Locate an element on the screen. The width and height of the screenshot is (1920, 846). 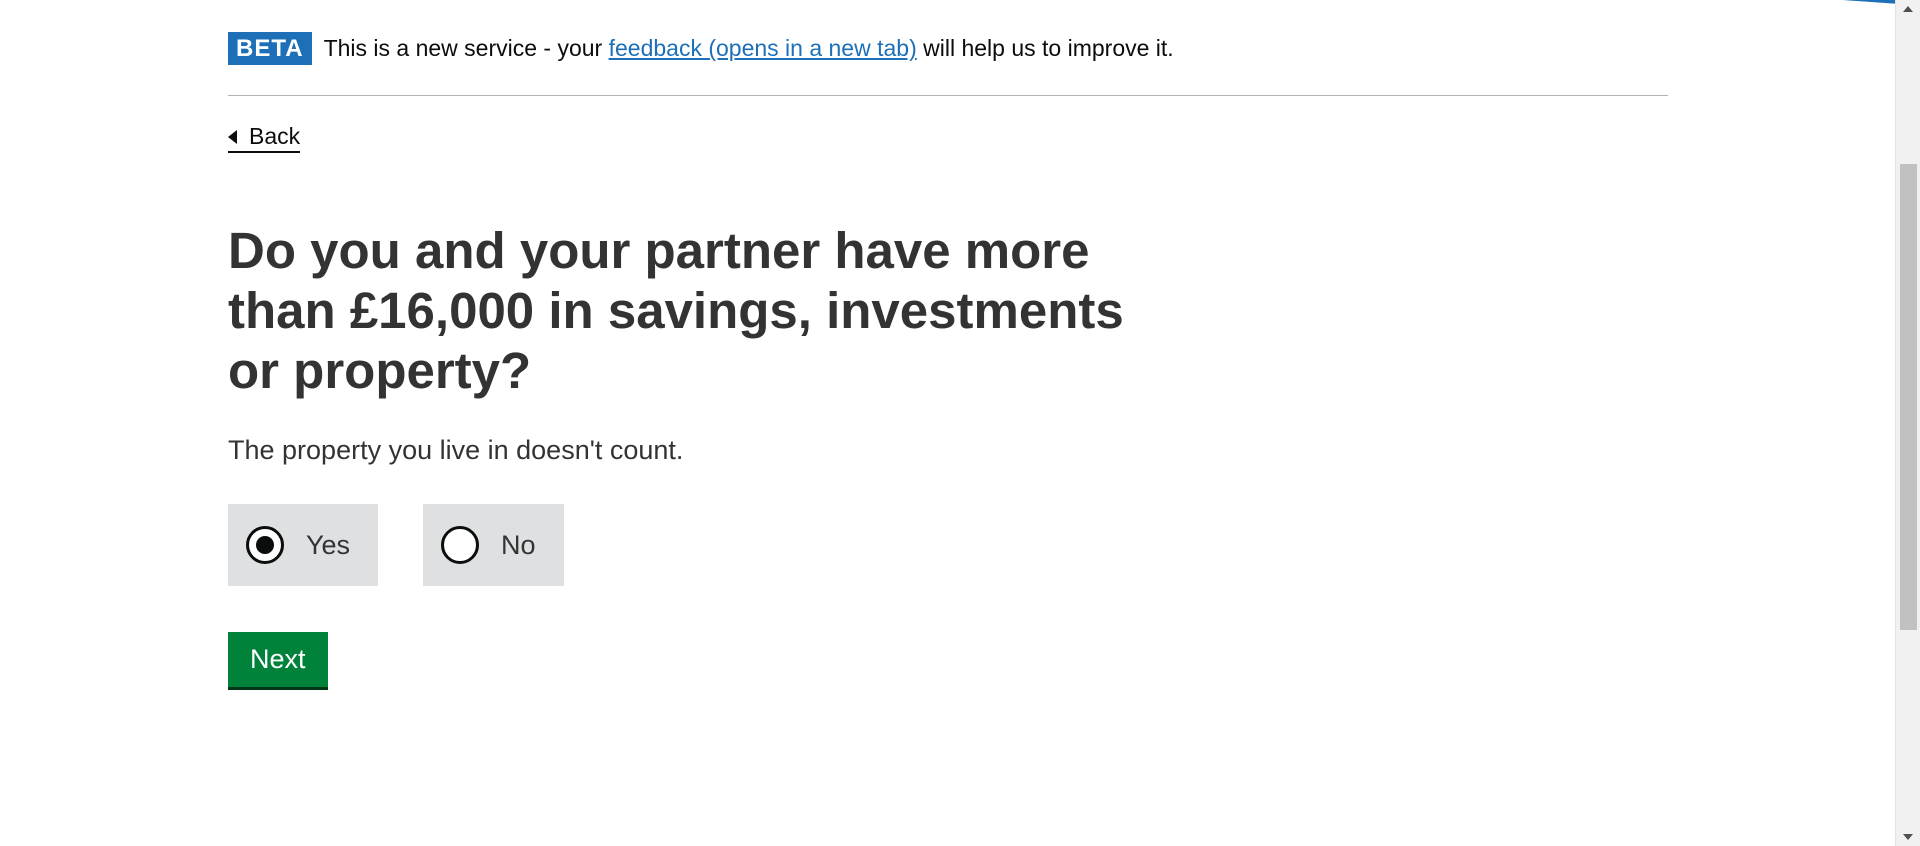
back-link-label: Back is located at coordinates (275, 136).